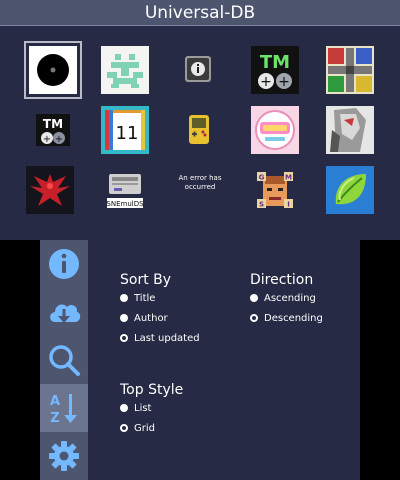 This screenshot has height=480, width=400. I want to click on direction-option-ascending: Ascending, so click(283, 298).